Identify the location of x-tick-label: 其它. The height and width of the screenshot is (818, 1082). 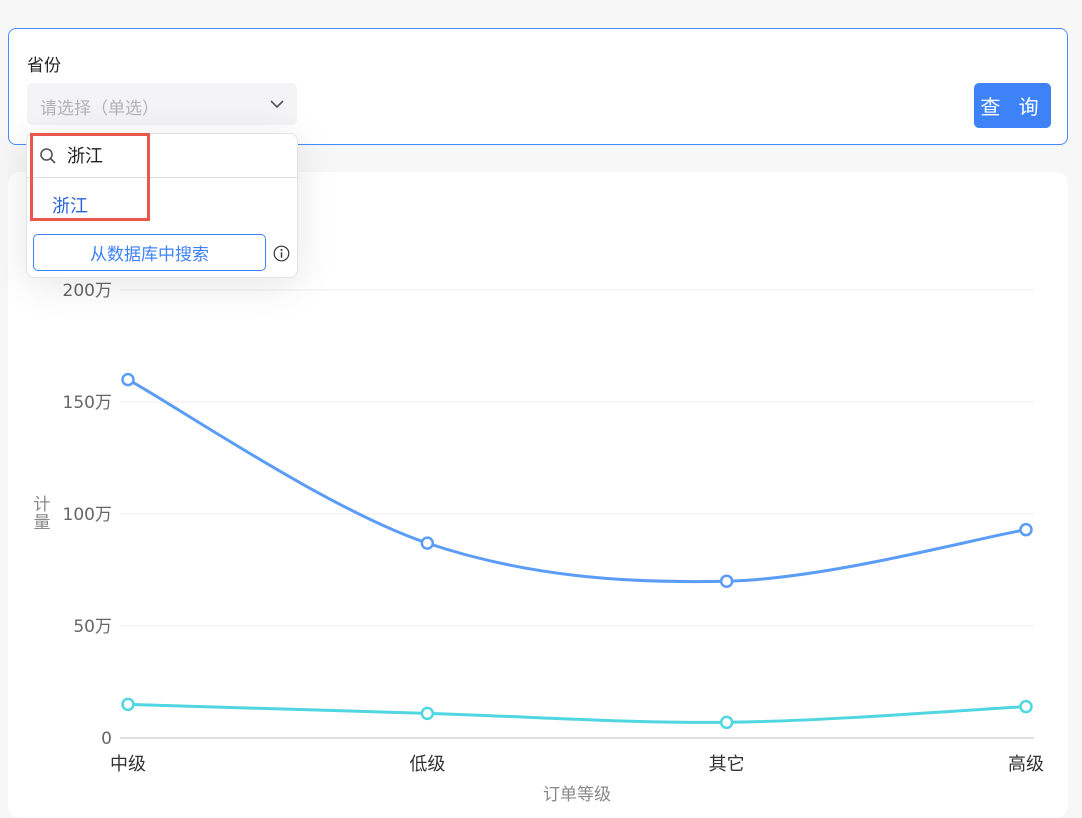
(727, 764).